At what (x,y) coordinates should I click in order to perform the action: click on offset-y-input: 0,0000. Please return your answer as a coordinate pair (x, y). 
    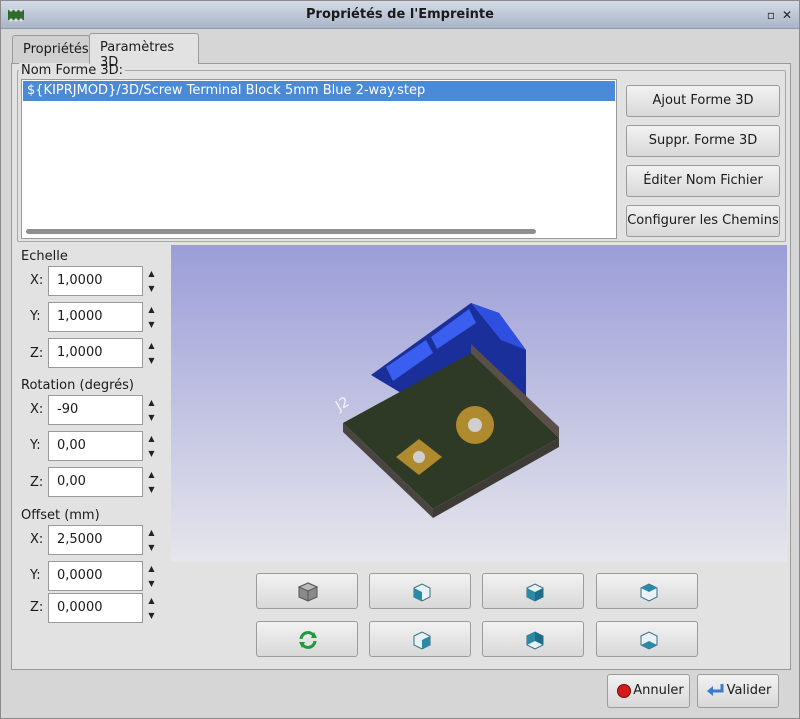
    Looking at the image, I should click on (95, 576).